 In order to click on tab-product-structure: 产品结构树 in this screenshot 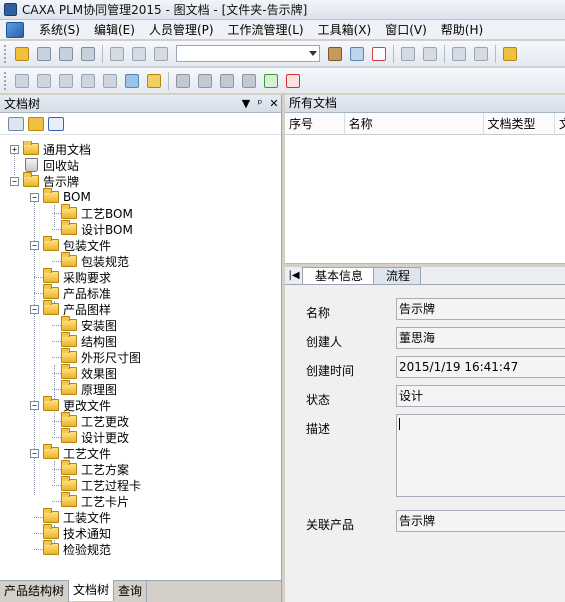, I will do `click(35, 591)`.